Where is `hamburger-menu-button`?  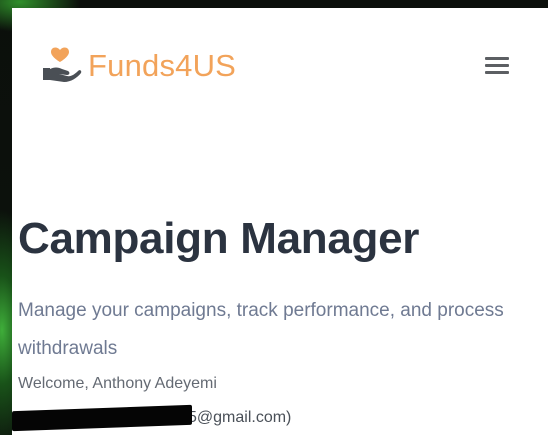
hamburger-menu-button is located at coordinates (497, 65).